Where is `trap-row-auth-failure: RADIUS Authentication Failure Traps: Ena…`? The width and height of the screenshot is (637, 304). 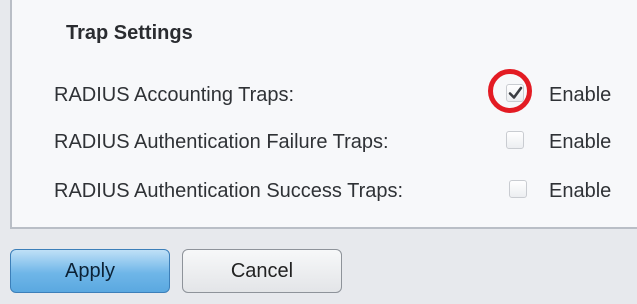 trap-row-auth-failure: RADIUS Authentication Failure Traps: Ena… is located at coordinates (344, 142).